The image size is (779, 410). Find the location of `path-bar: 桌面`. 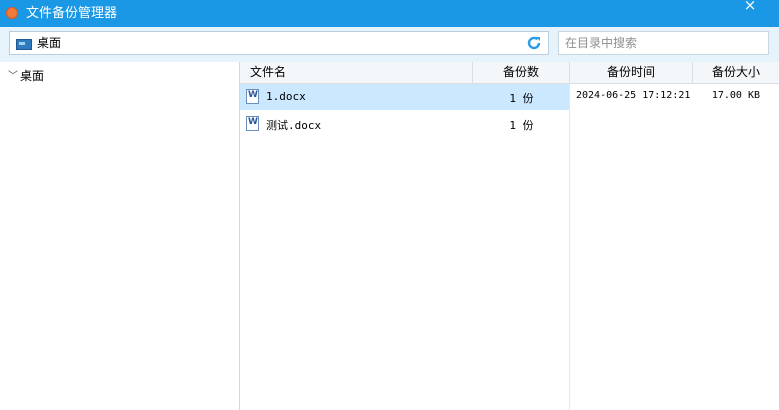

path-bar: 桌面 is located at coordinates (279, 43).